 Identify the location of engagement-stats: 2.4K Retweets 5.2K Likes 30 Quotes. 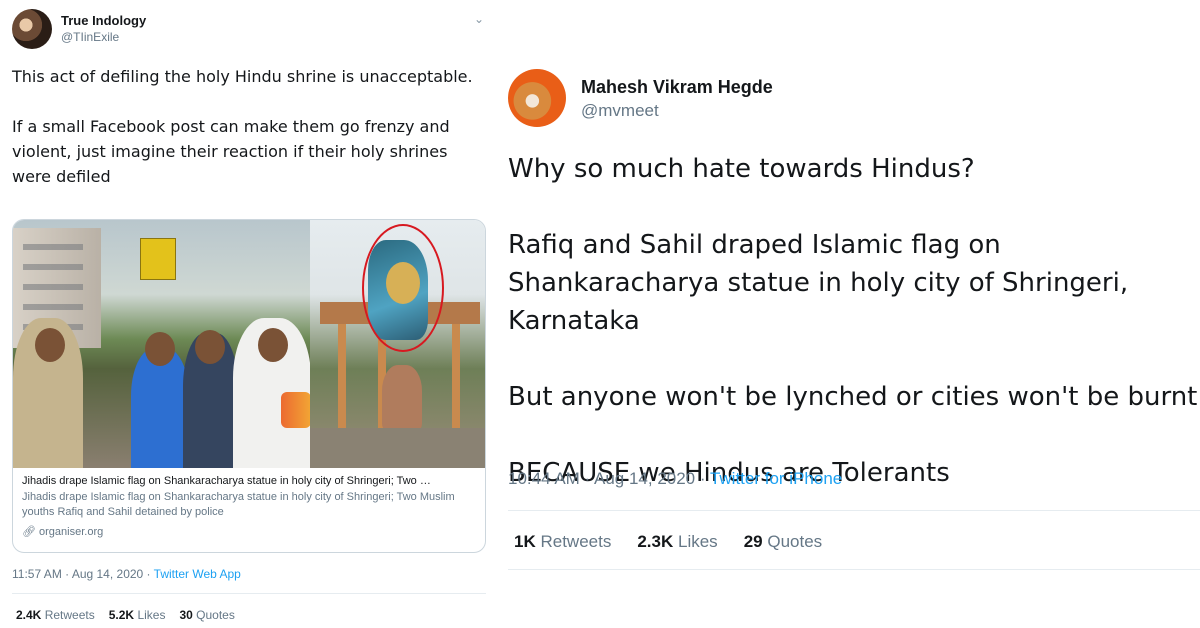
(125, 615).